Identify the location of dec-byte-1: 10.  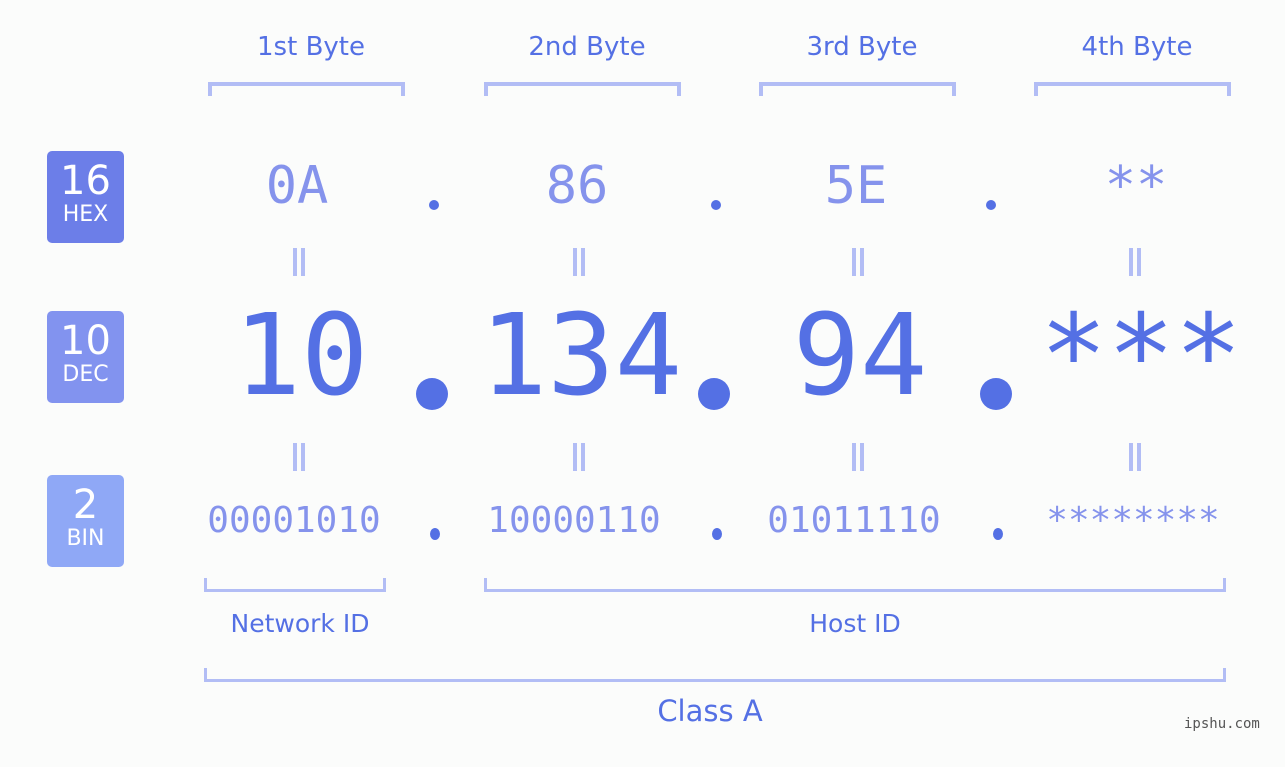
(301, 356).